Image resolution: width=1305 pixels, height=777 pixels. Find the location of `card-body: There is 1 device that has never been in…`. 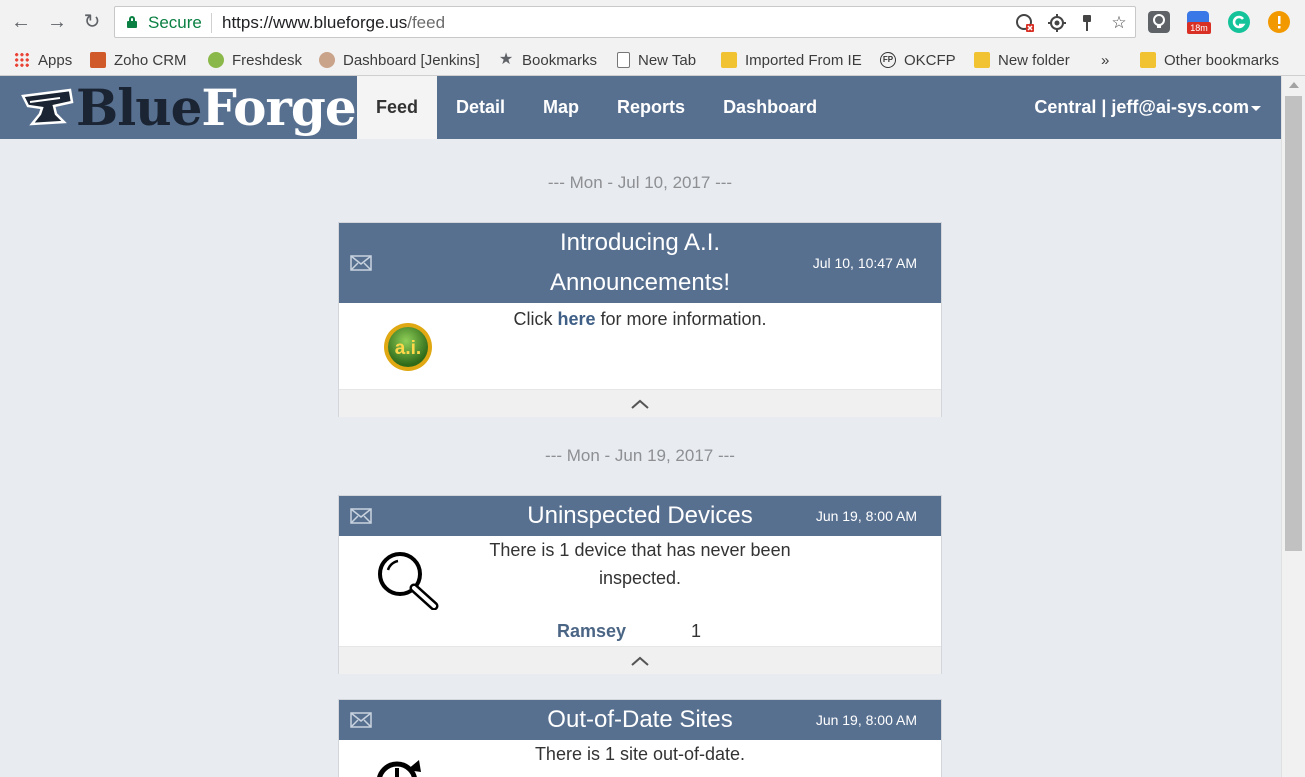

card-body: There is 1 device that has never been in… is located at coordinates (640, 591).